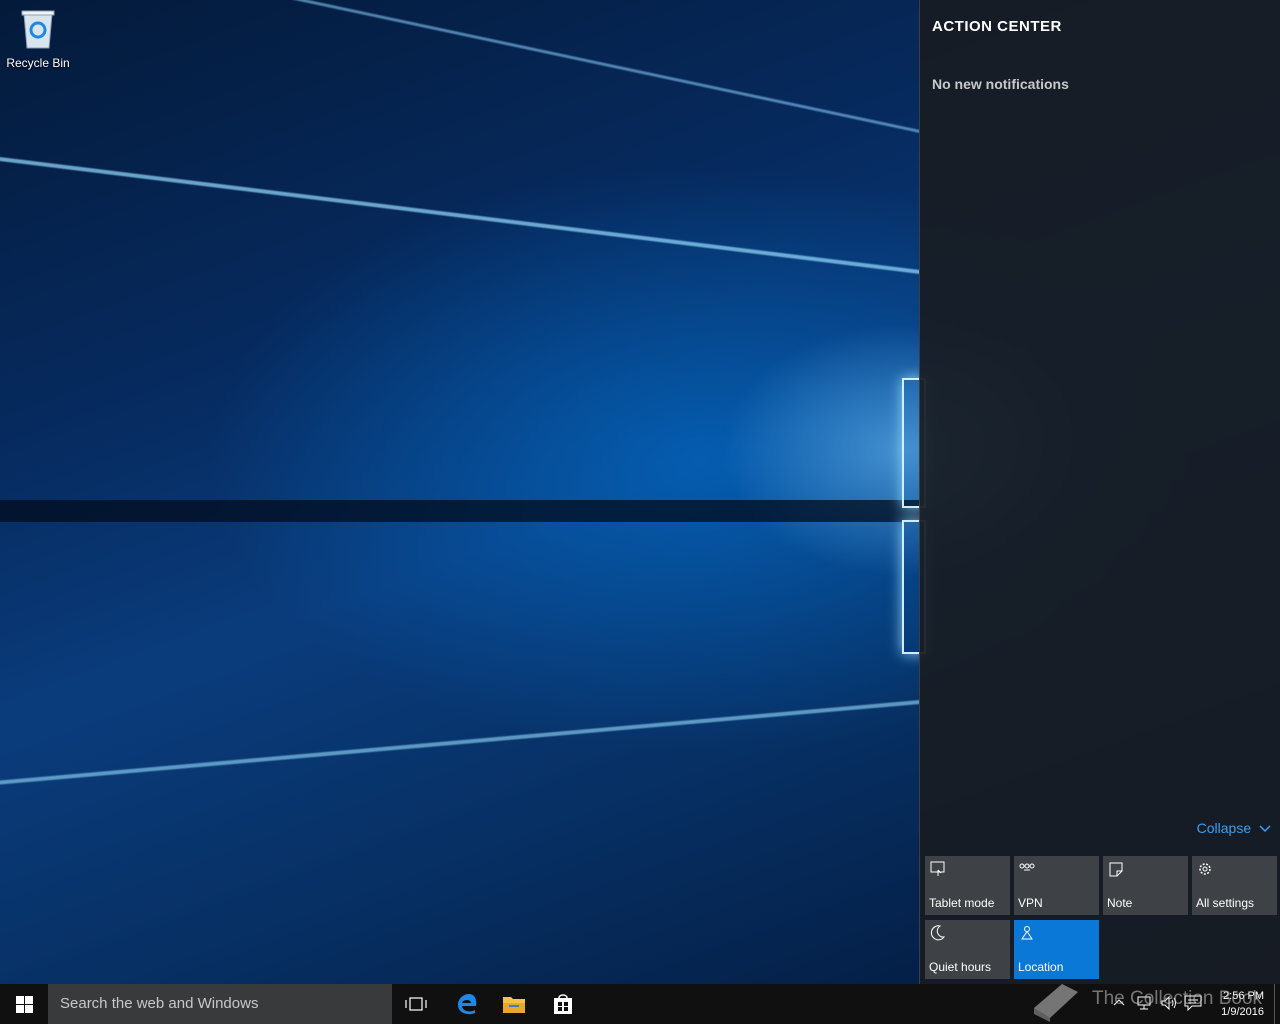  I want to click on search-placeholder: Search the web and Windows, so click(159, 1003).